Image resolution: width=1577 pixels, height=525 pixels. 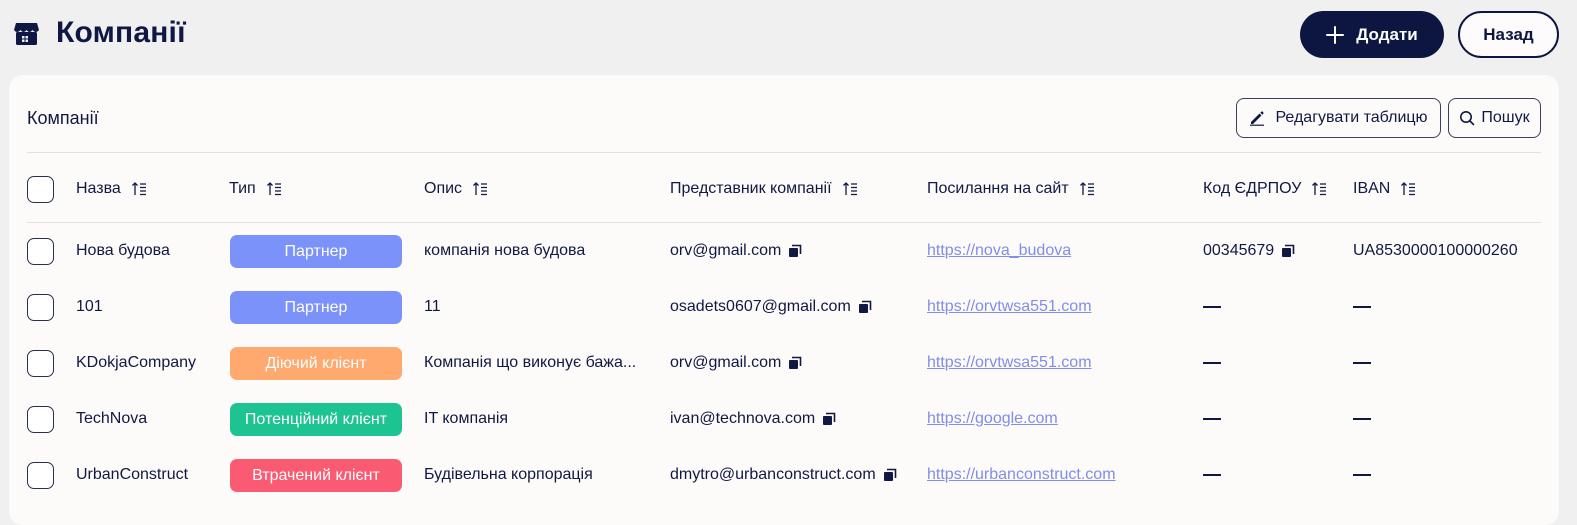 I want to click on select-all-checkbox, so click(x=40, y=189).